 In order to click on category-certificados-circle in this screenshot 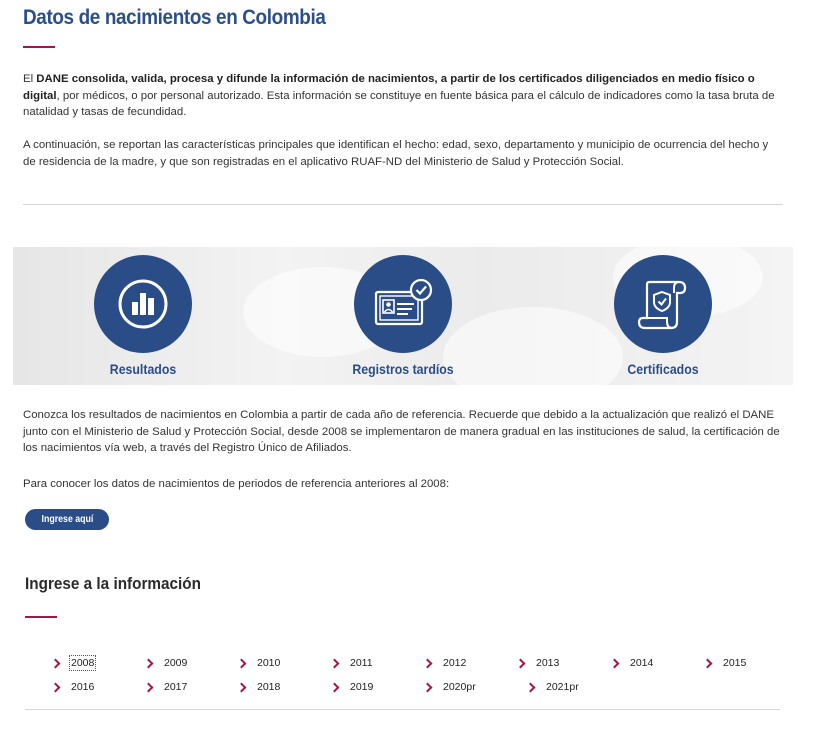, I will do `click(663, 304)`.